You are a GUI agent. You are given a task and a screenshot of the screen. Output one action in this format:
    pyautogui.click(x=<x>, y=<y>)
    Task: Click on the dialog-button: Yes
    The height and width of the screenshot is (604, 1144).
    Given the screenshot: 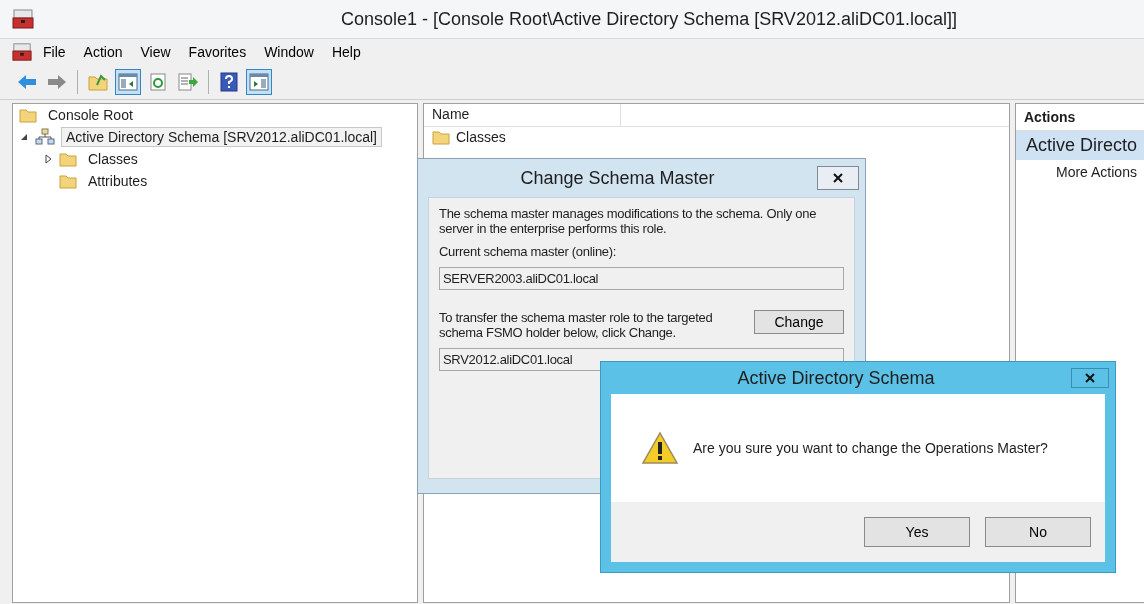 What is the action you would take?
    pyautogui.click(x=917, y=532)
    